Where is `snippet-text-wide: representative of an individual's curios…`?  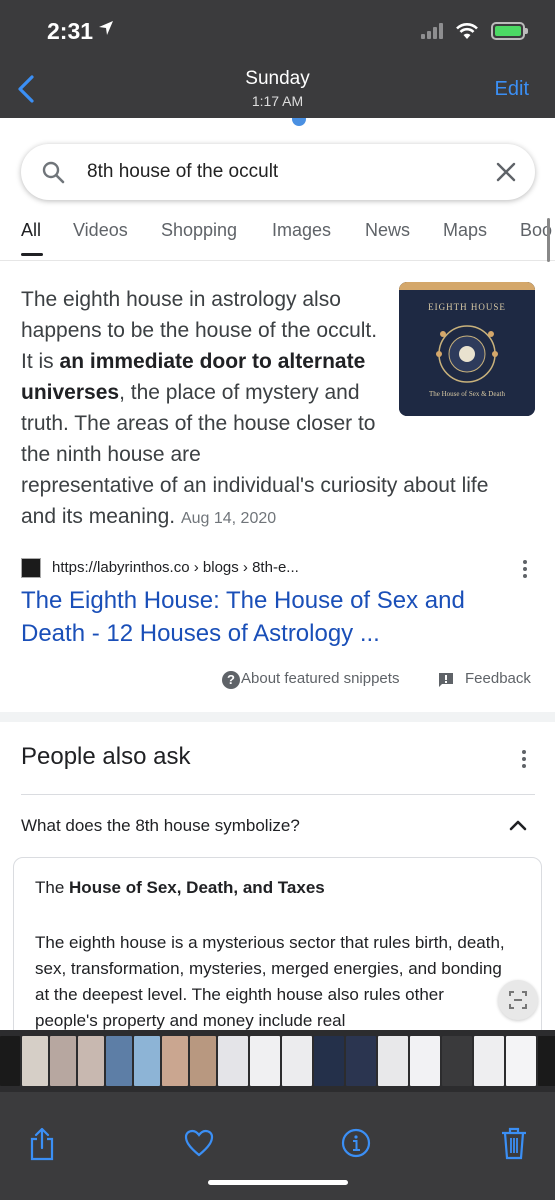 snippet-text-wide: representative of an individual's curios… is located at coordinates (273, 502).